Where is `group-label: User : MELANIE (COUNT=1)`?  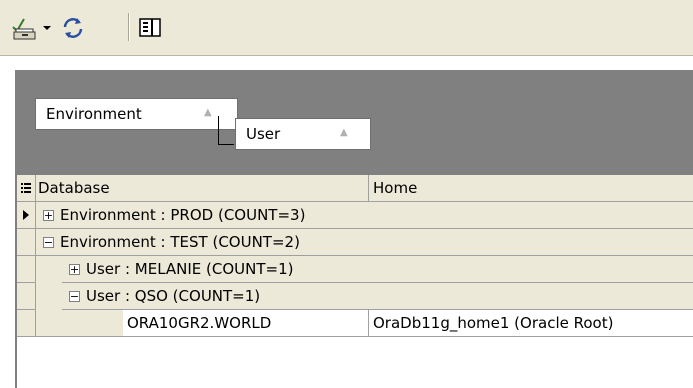
group-label: User : MELANIE (COUNT=1) is located at coordinates (190, 269).